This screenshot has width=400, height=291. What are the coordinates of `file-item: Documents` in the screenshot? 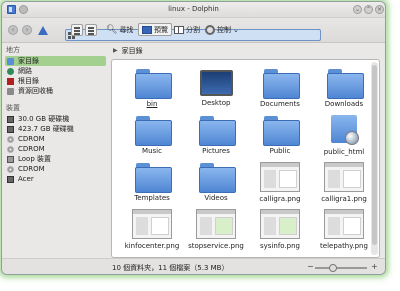 It's located at (280, 89).